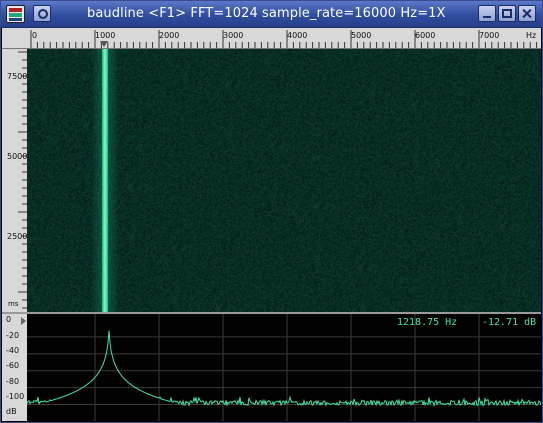  Describe the element at coordinates (427, 322) in the screenshot. I see `cursor-frequency-readout: 1218.75 Hz` at that location.